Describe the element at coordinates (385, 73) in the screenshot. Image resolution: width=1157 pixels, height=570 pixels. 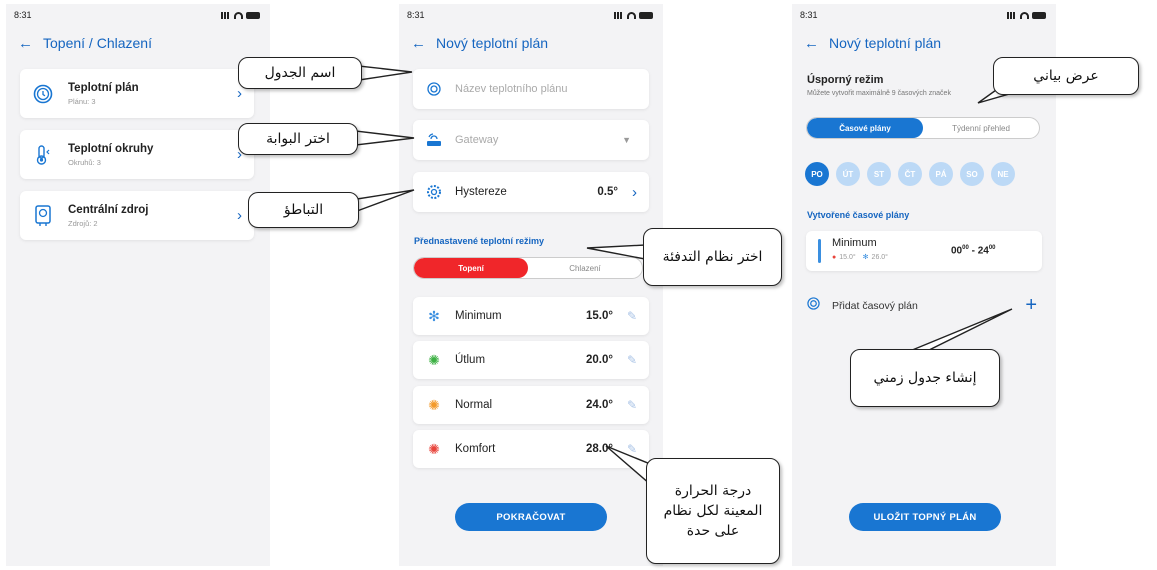
I see `pointer-table-name` at that location.